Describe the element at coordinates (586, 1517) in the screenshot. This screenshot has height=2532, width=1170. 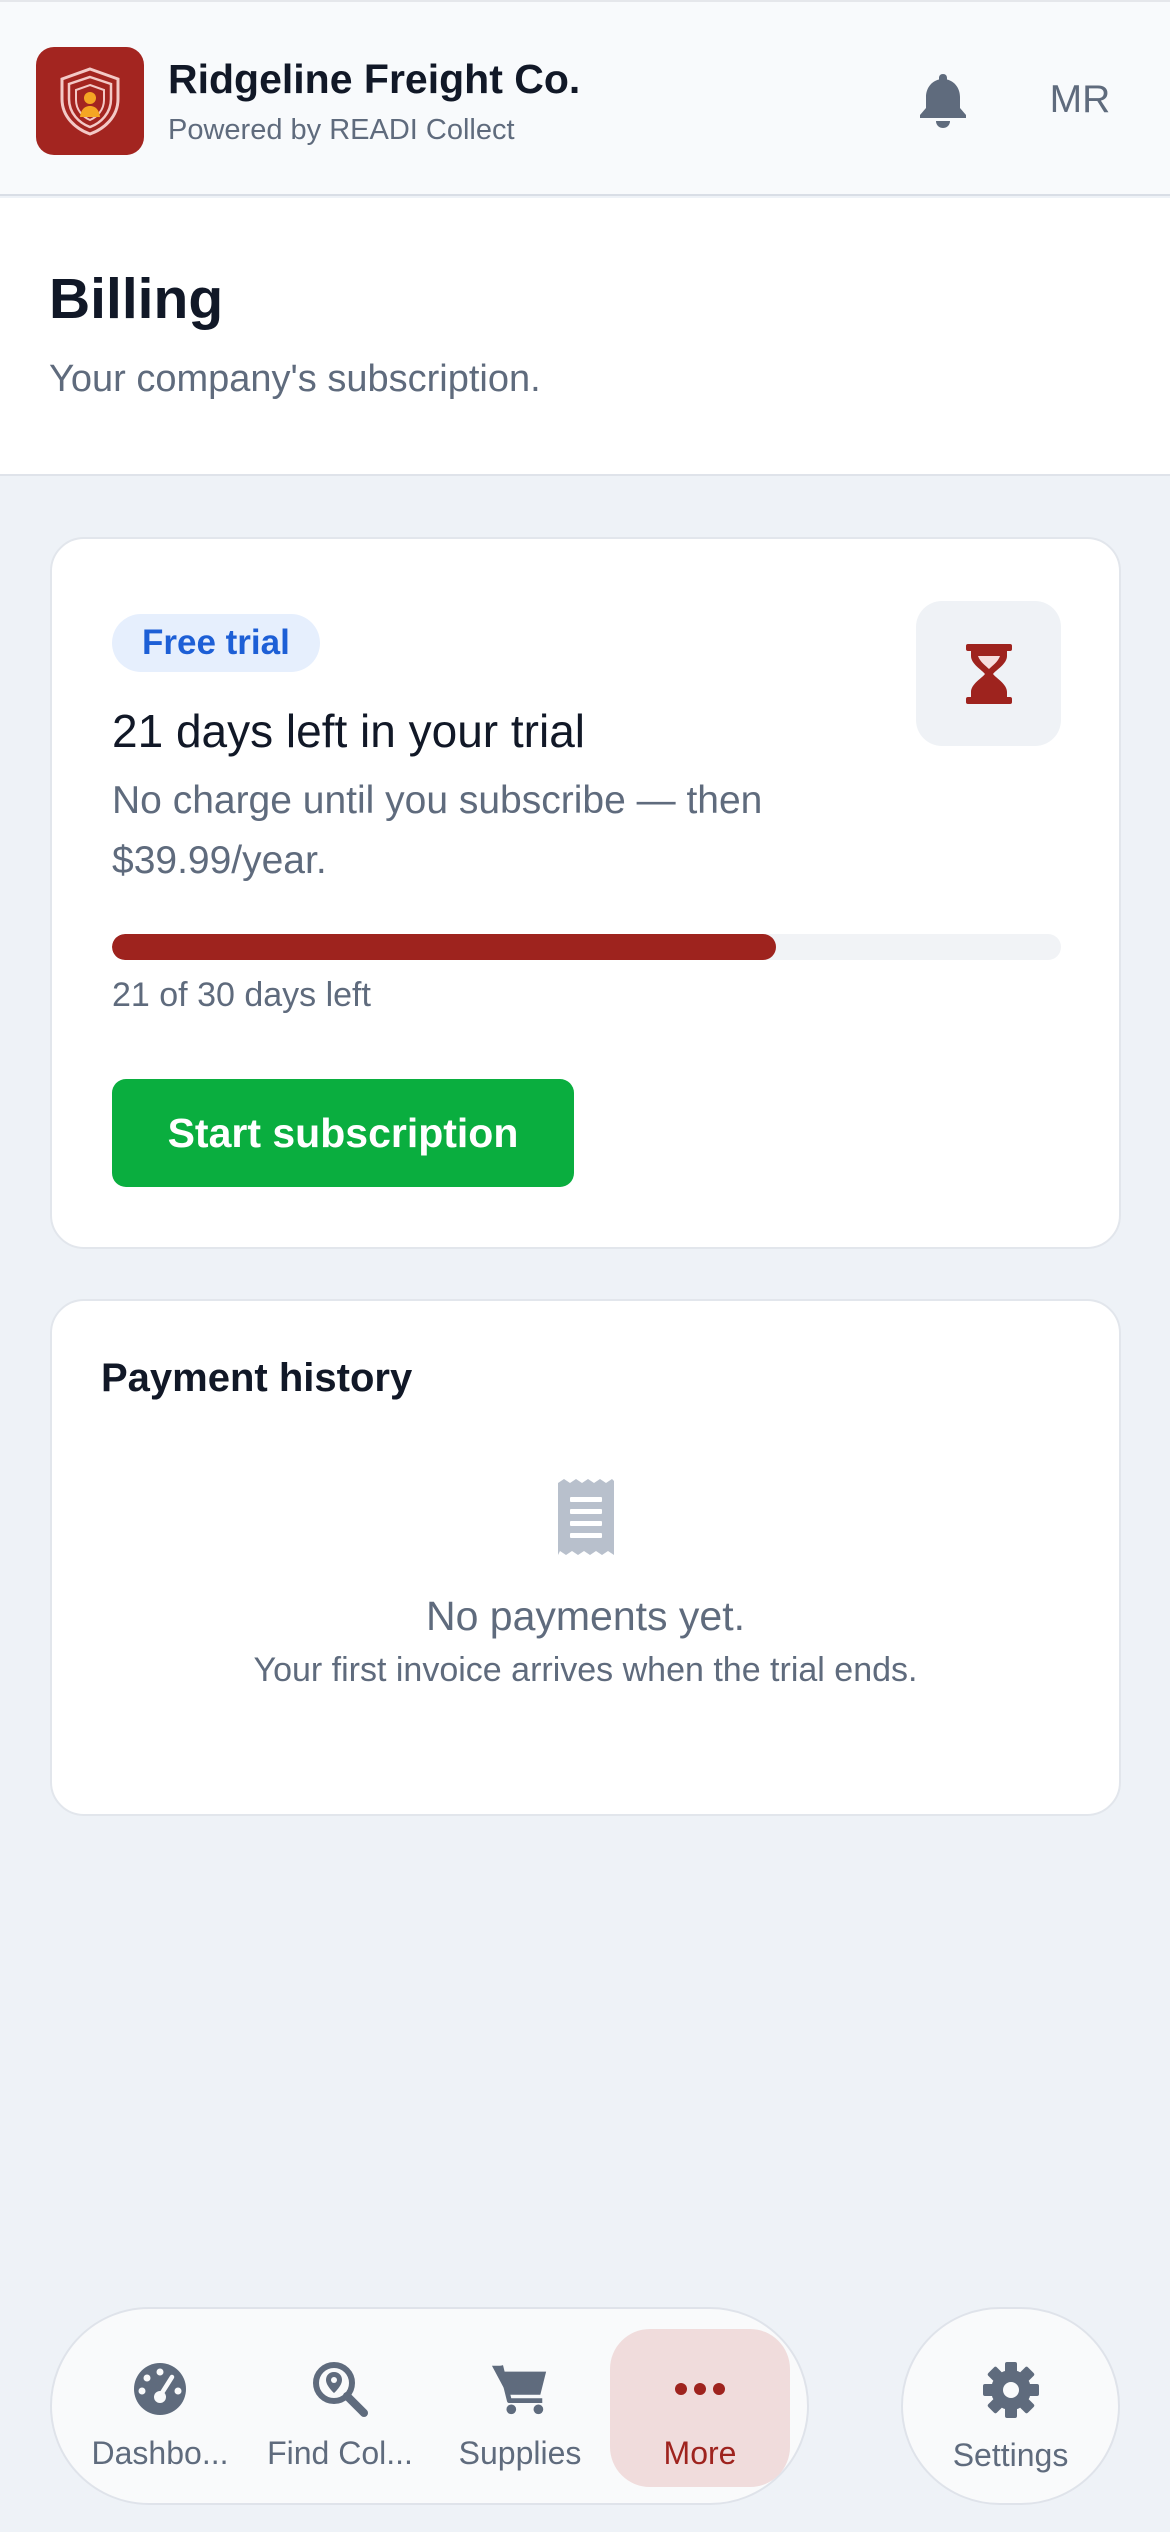
I see `receipt-icon` at that location.